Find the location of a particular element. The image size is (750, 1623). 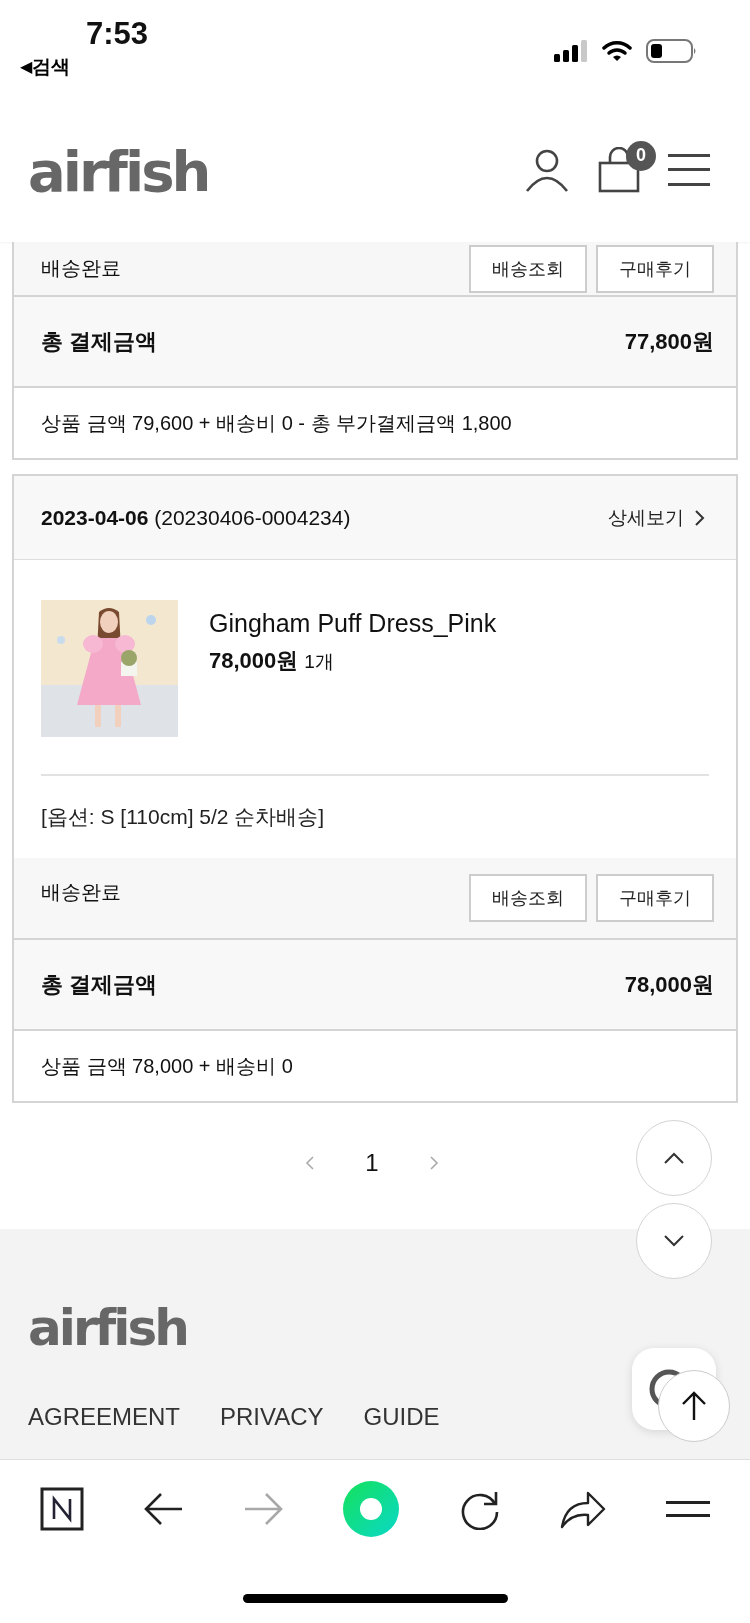

chevron-right-icon is located at coordinates (700, 517).